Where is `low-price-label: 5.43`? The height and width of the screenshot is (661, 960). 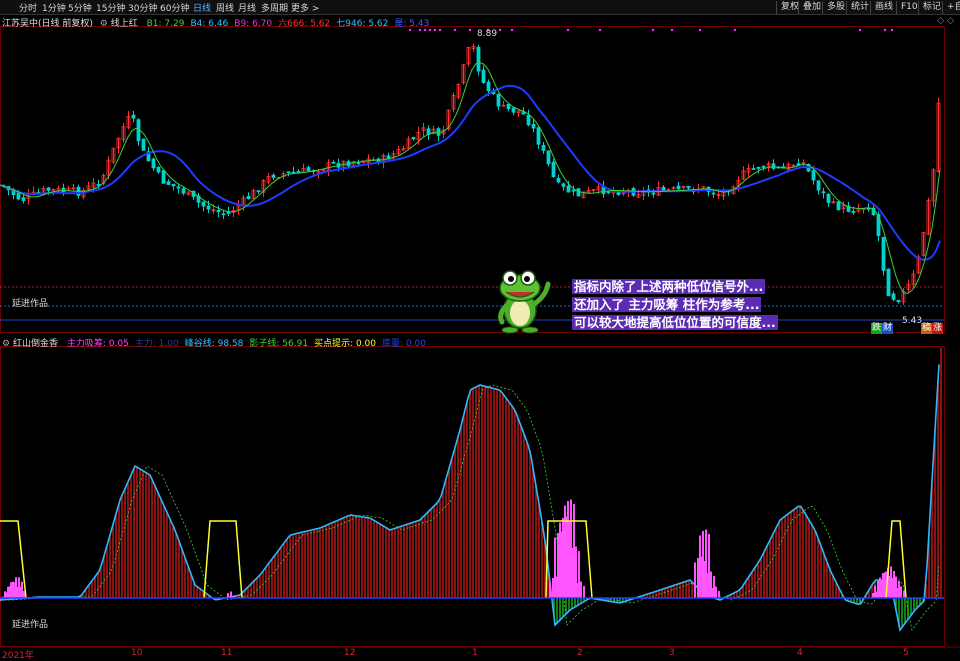 low-price-label: 5.43 is located at coordinates (912, 321).